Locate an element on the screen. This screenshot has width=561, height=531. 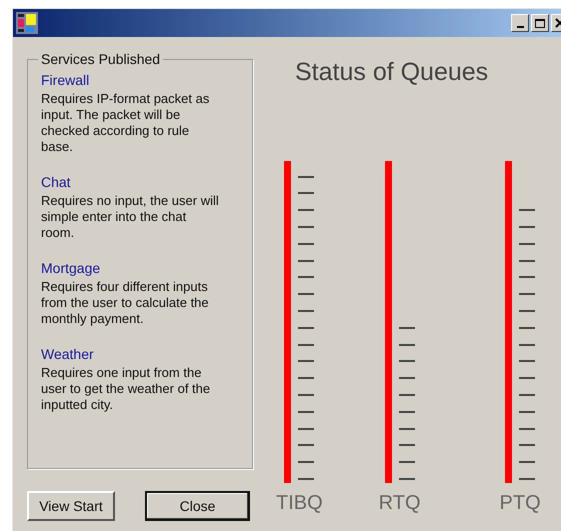
service-name: Firewall is located at coordinates (65, 80).